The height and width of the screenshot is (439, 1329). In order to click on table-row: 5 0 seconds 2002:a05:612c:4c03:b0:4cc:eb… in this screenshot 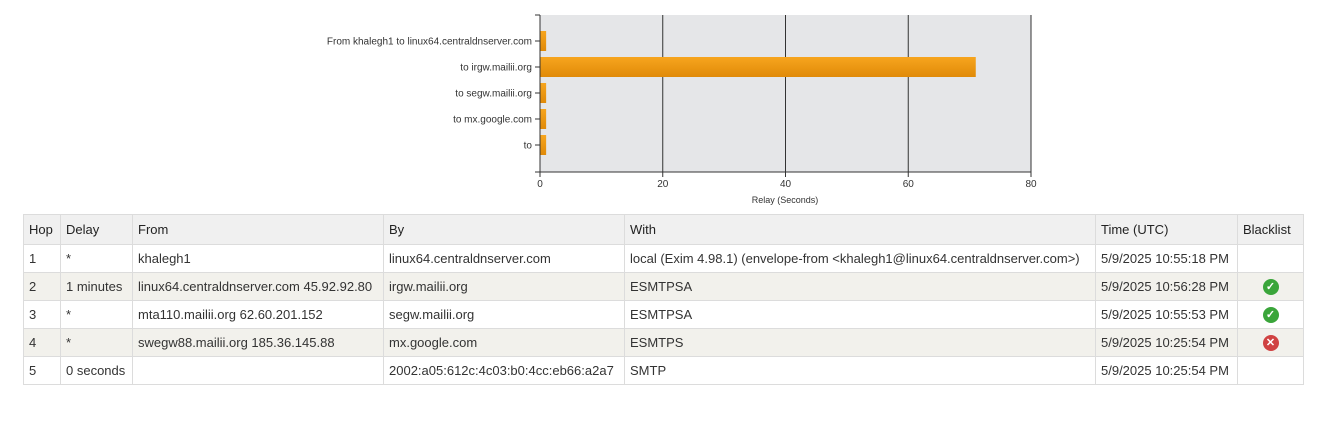, I will do `click(663, 370)`.